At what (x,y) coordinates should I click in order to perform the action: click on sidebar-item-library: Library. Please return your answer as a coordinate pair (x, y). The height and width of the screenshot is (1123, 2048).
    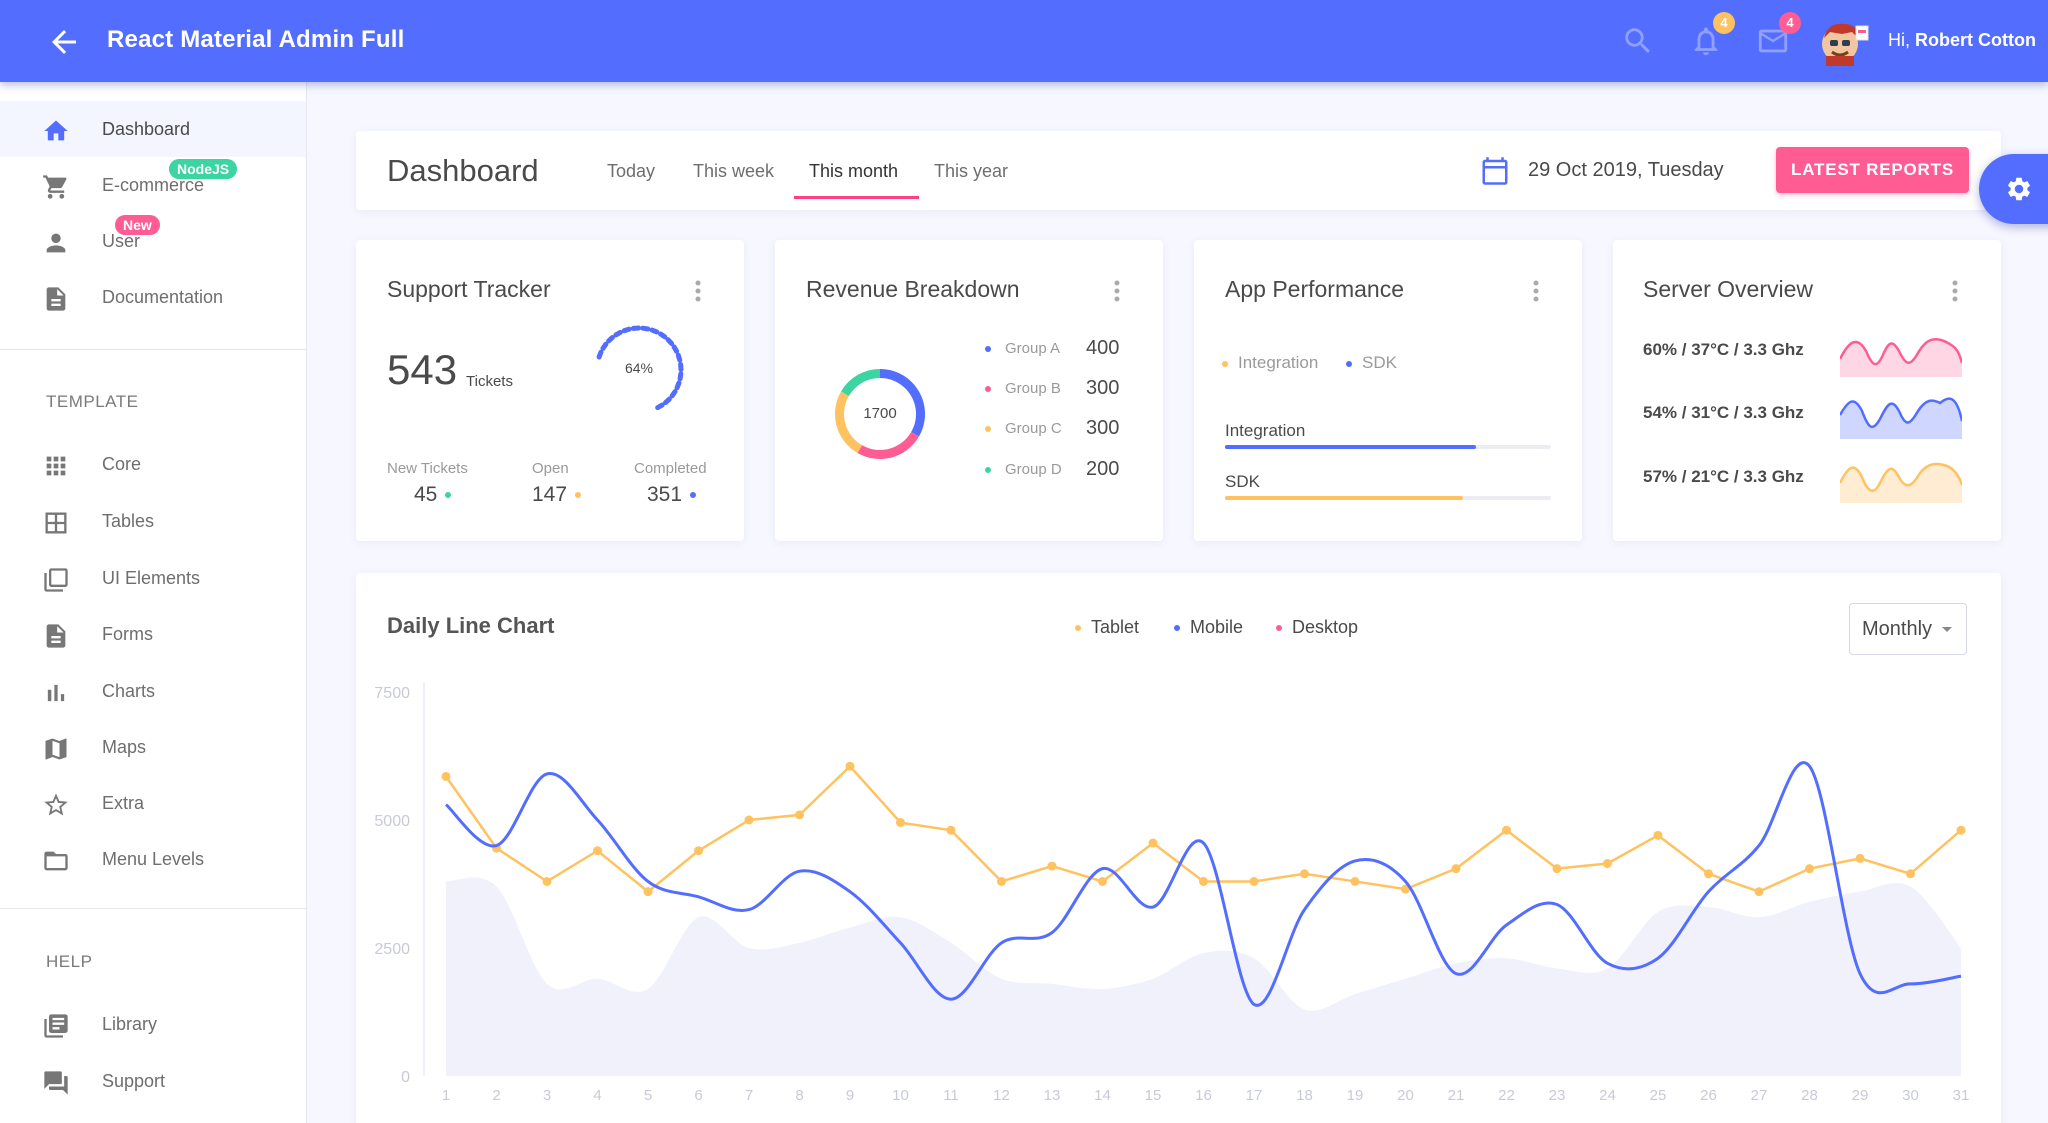
    Looking at the image, I should click on (153, 1024).